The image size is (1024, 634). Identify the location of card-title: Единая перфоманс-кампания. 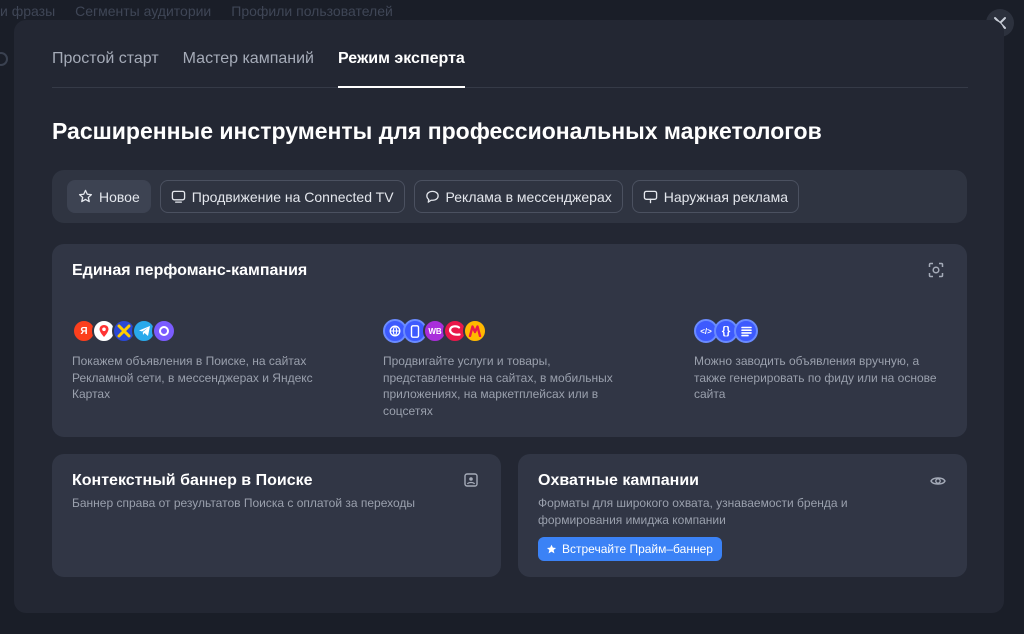
(190, 270).